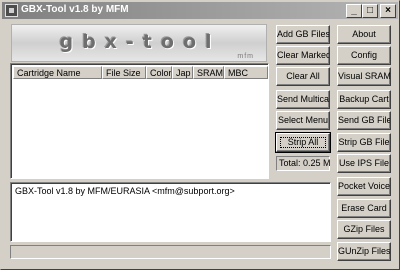  I want to click on close-button: ×, so click(388, 11).